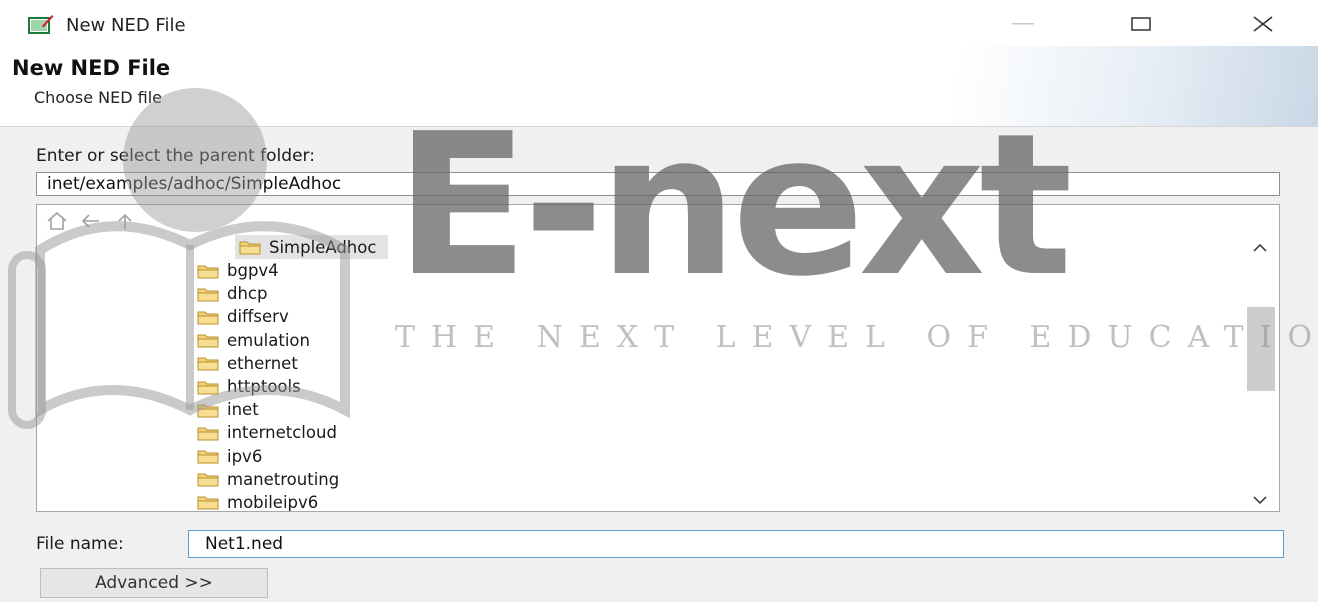 This screenshot has height=602, width=1318. Describe the element at coordinates (292, 293) in the screenshot. I see `tree-item: dhcp` at that location.